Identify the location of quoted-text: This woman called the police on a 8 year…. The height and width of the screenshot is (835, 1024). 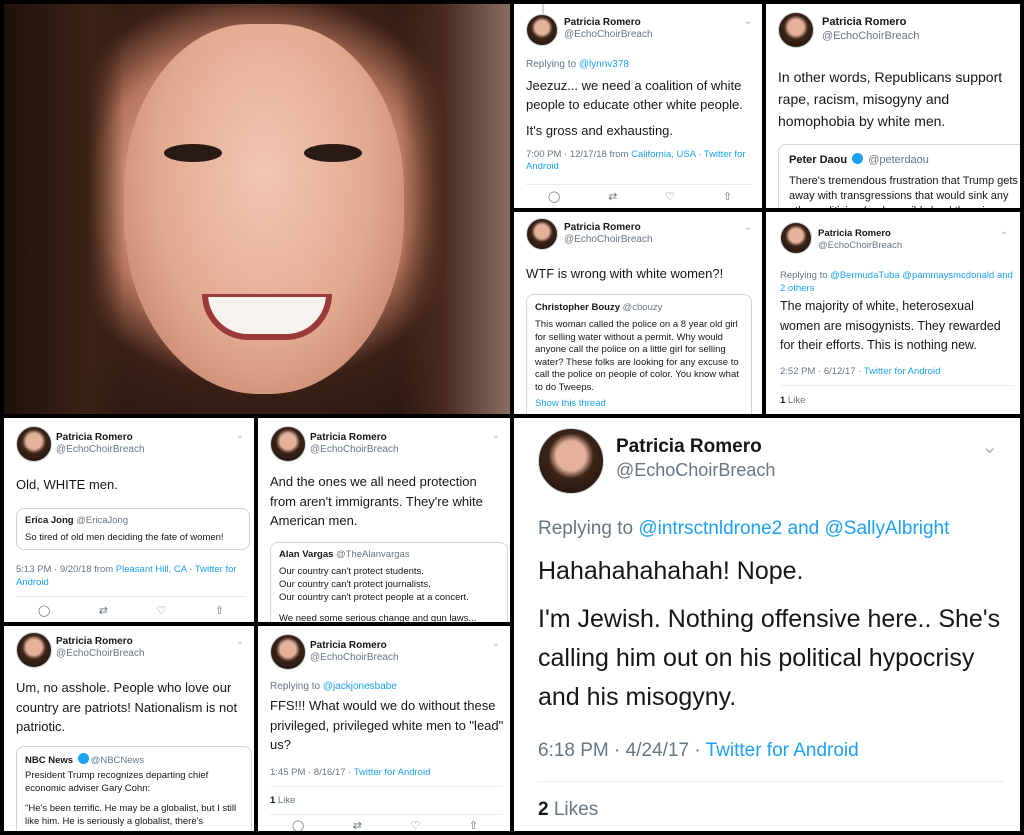
(637, 356).